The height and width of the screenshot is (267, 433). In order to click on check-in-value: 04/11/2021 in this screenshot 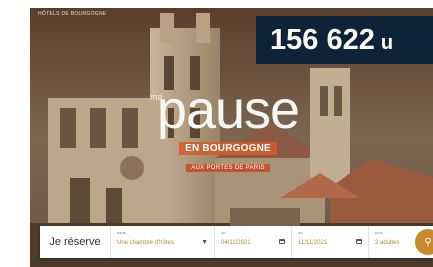, I will do `click(236, 243)`.